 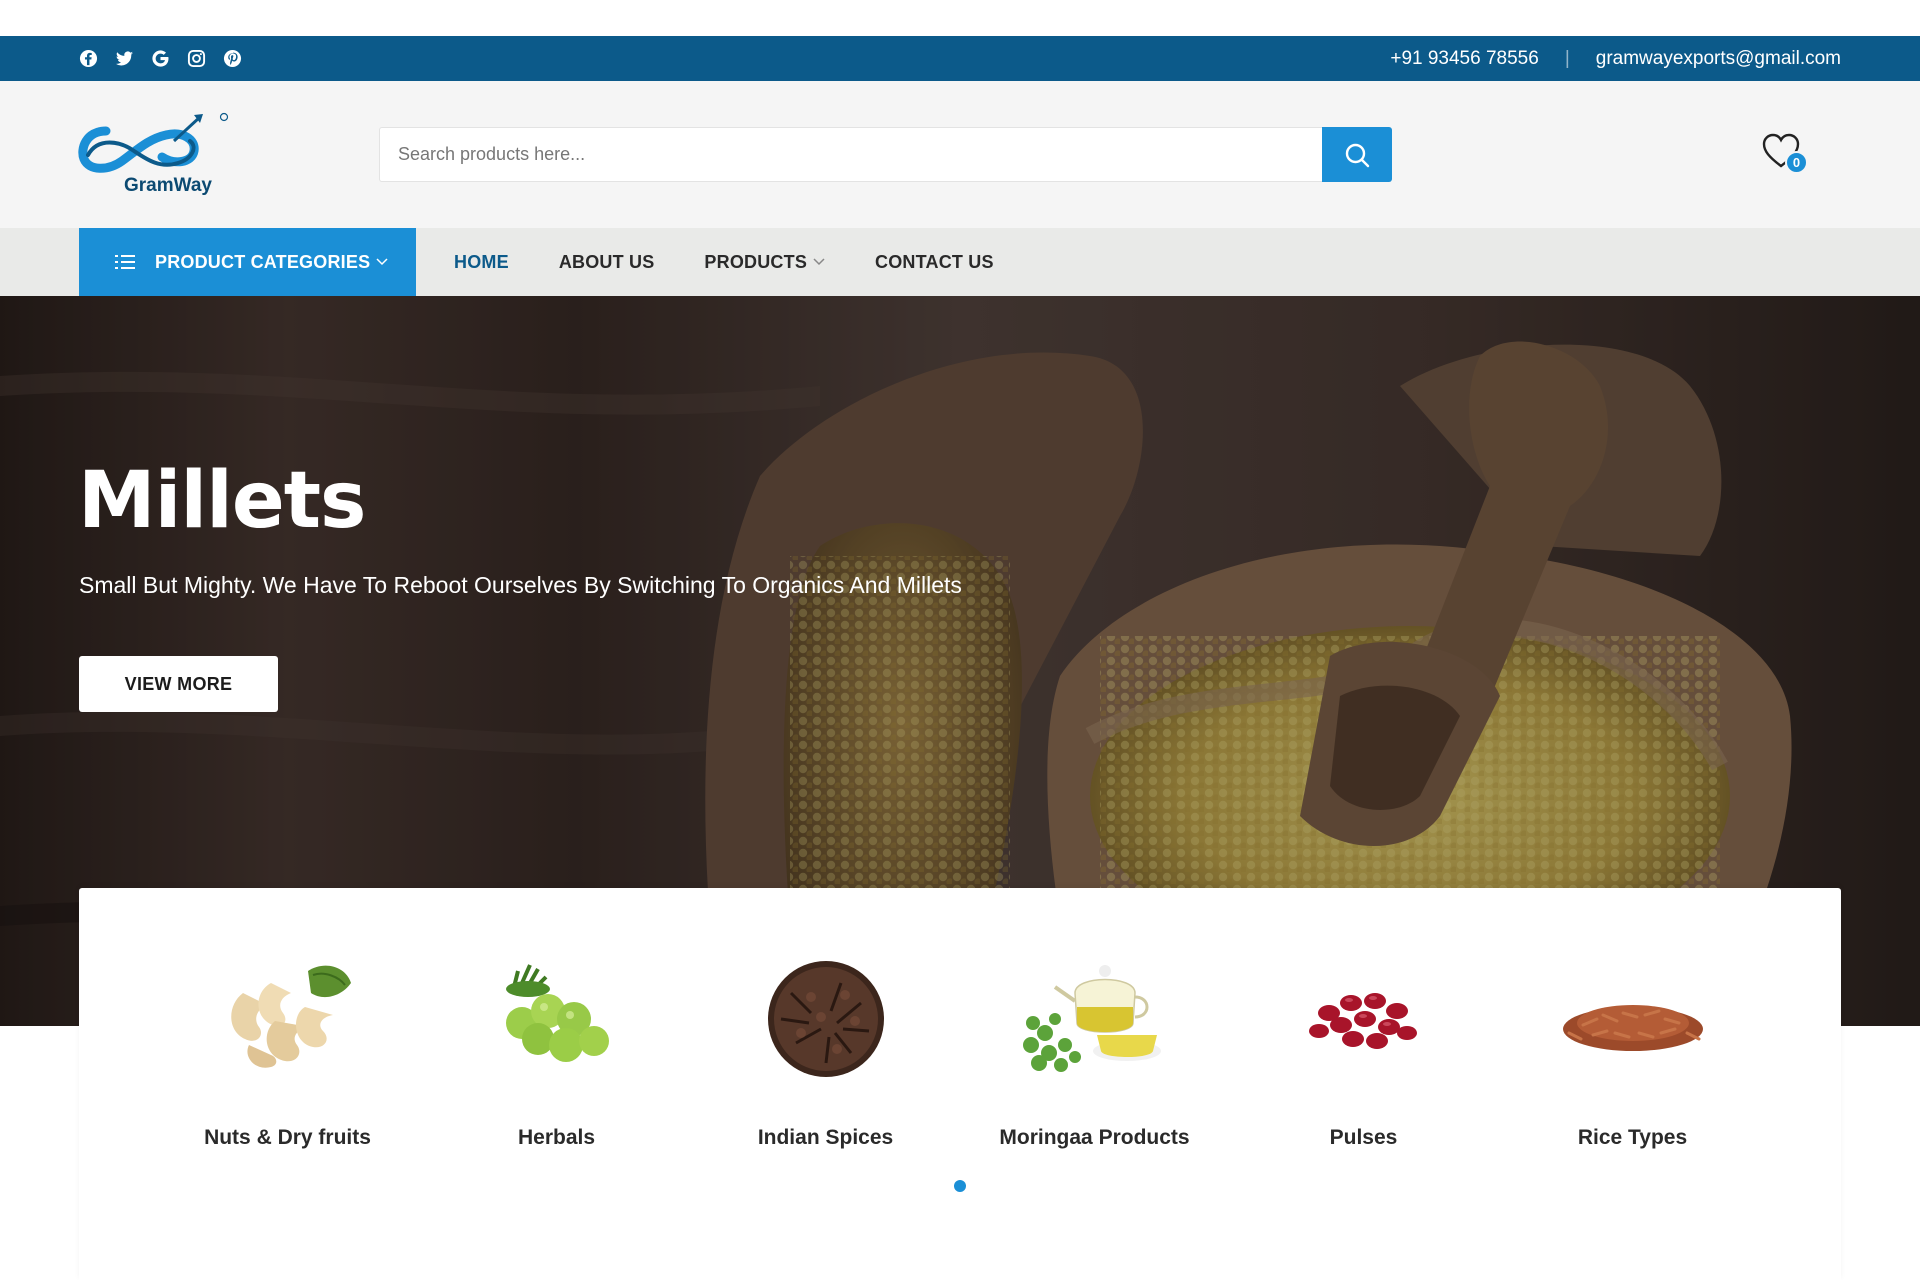 What do you see at coordinates (756, 261) in the screenshot?
I see `nav-products-label: PRODUCTS` at bounding box center [756, 261].